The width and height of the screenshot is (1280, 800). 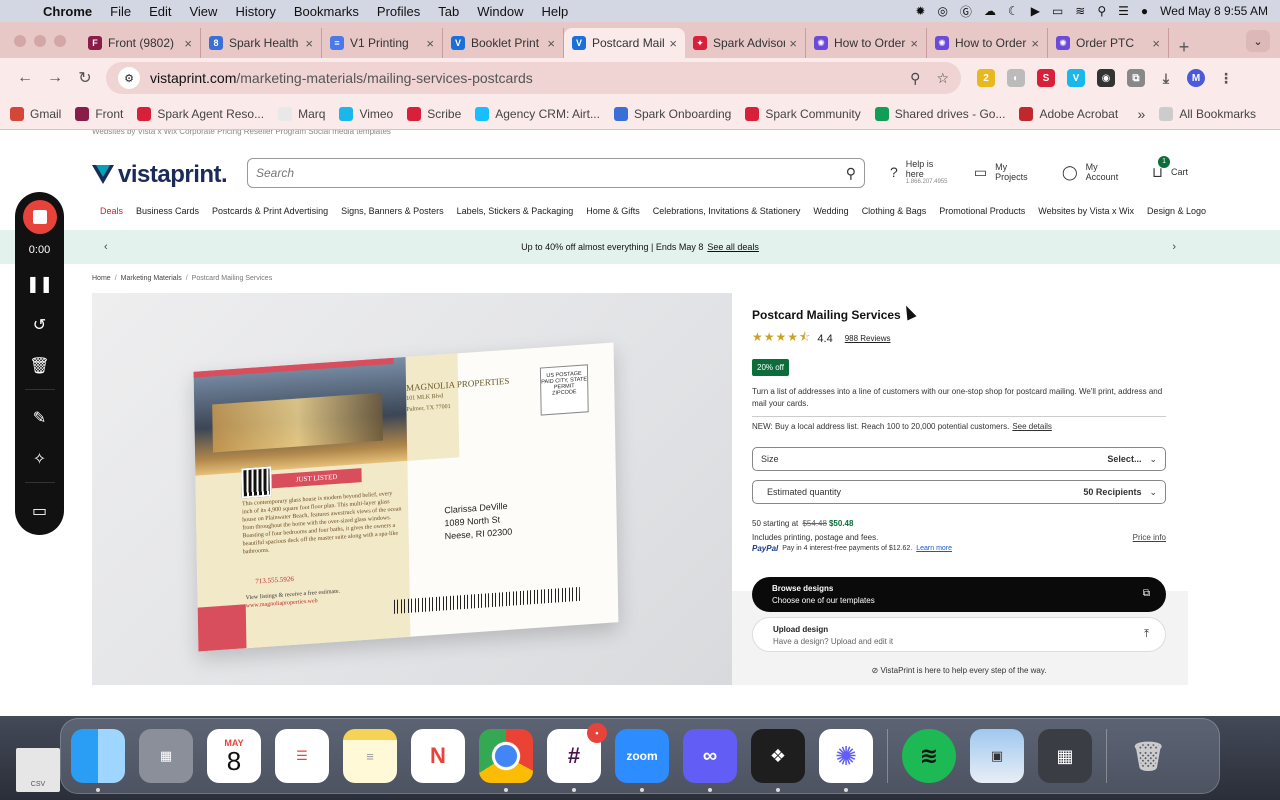 I want to click on close-window-button, so click(x=20, y=41).